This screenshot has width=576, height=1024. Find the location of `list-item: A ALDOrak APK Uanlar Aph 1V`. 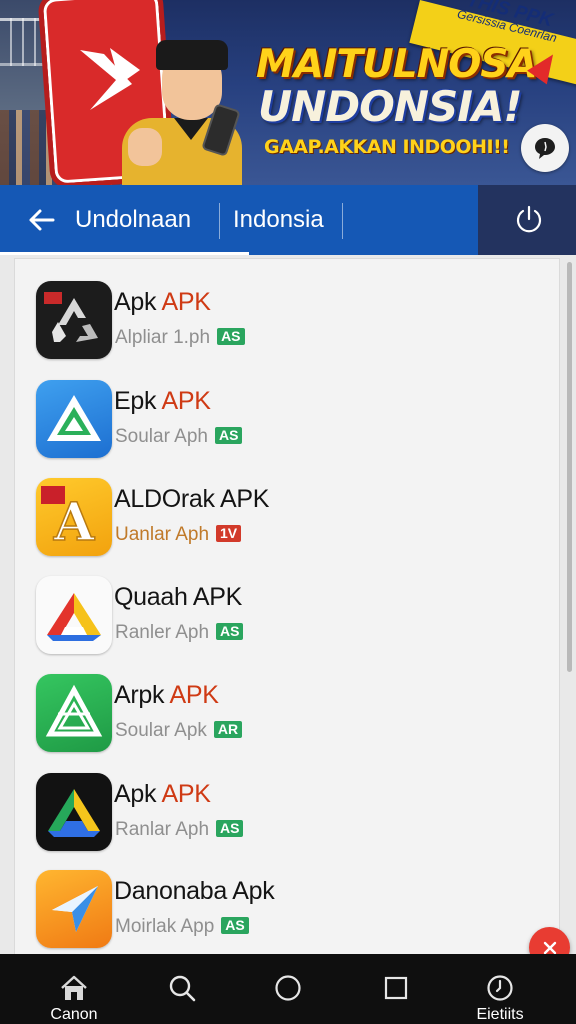

list-item: A ALDOrak APK Uanlar Aph 1V is located at coordinates (272, 520).